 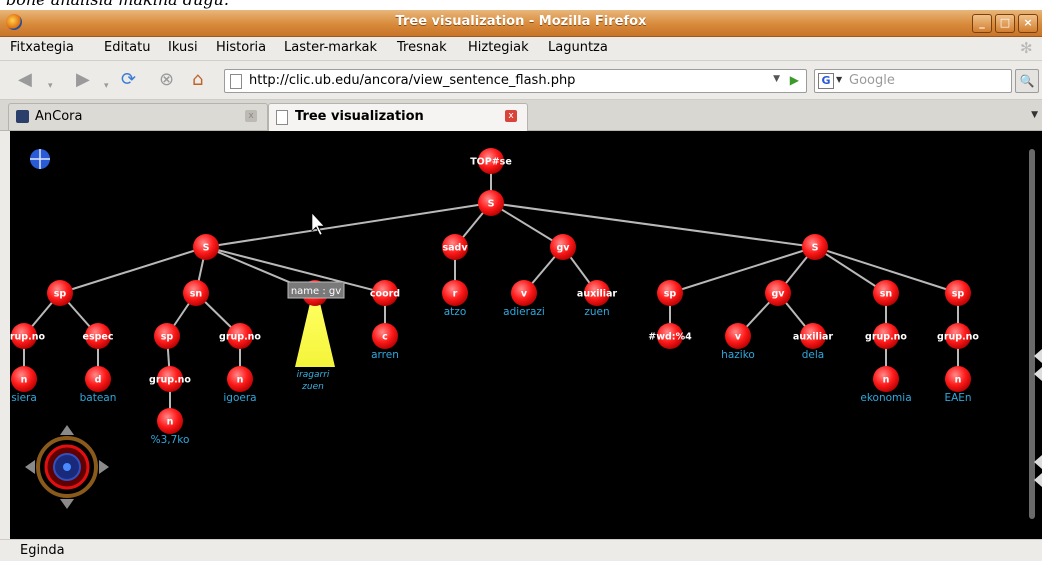 I want to click on menu-help: Laguntza, so click(x=578, y=47).